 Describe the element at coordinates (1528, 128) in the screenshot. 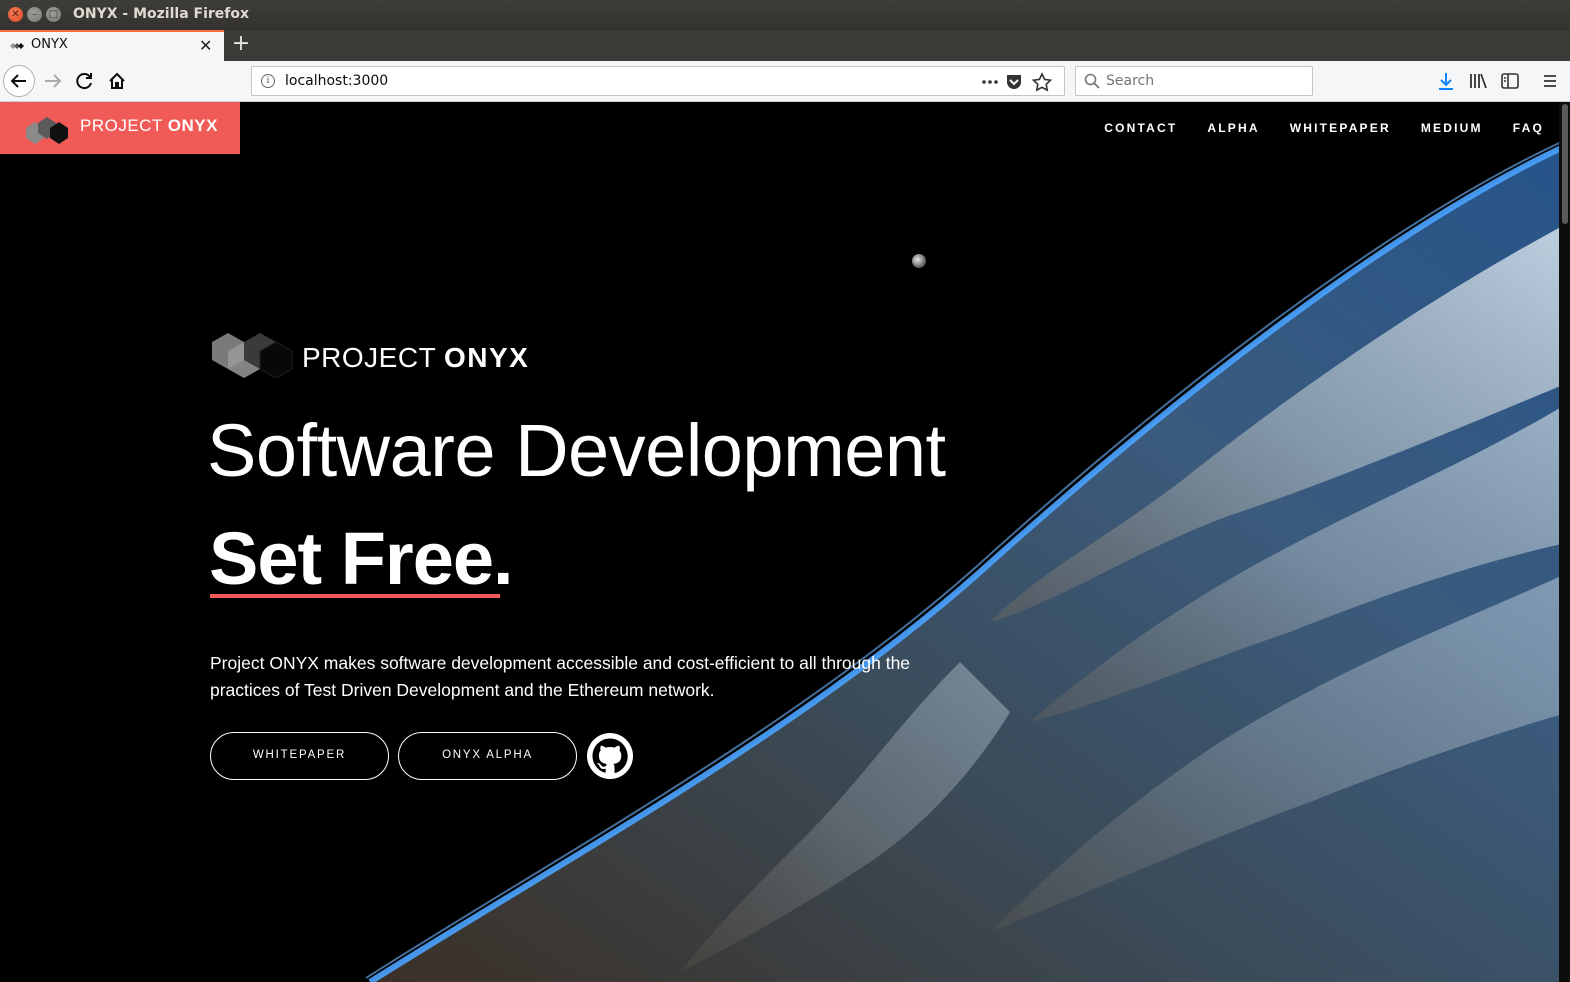

I see `nav-faq: FAQ` at that location.